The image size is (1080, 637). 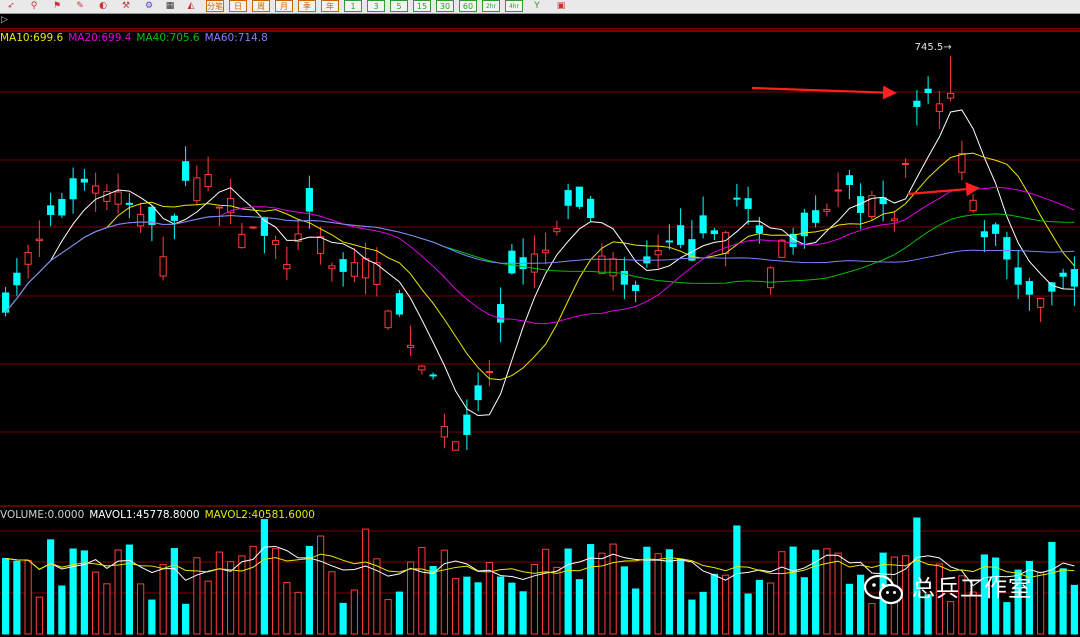 What do you see at coordinates (972, 589) in the screenshot?
I see `watermark-text: 总兵工作室` at bounding box center [972, 589].